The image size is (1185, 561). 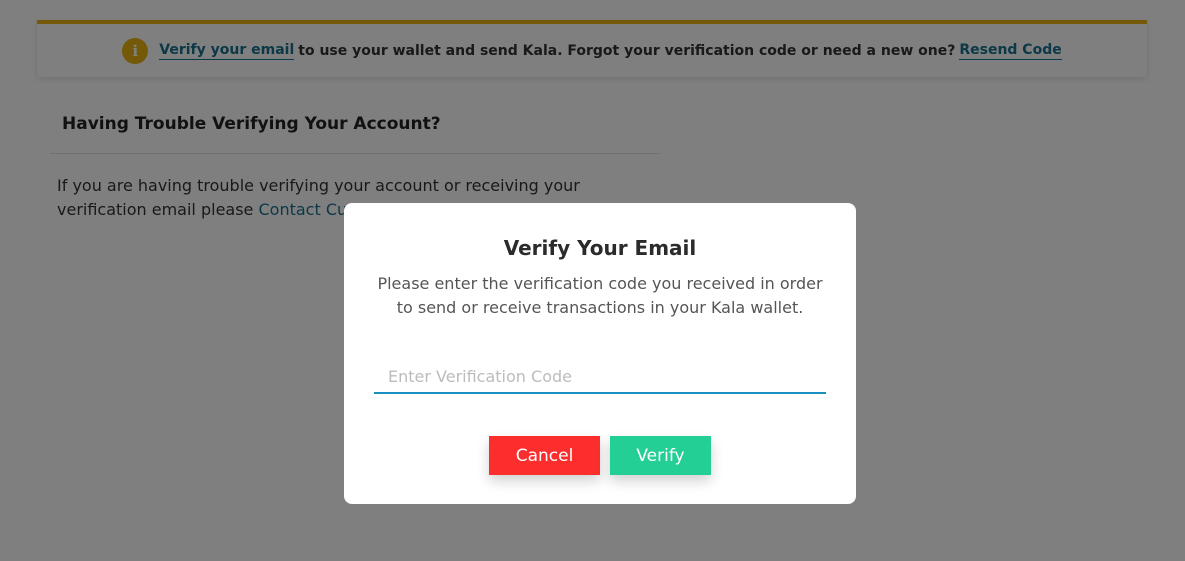 I want to click on verify-button: Verify, so click(x=660, y=455).